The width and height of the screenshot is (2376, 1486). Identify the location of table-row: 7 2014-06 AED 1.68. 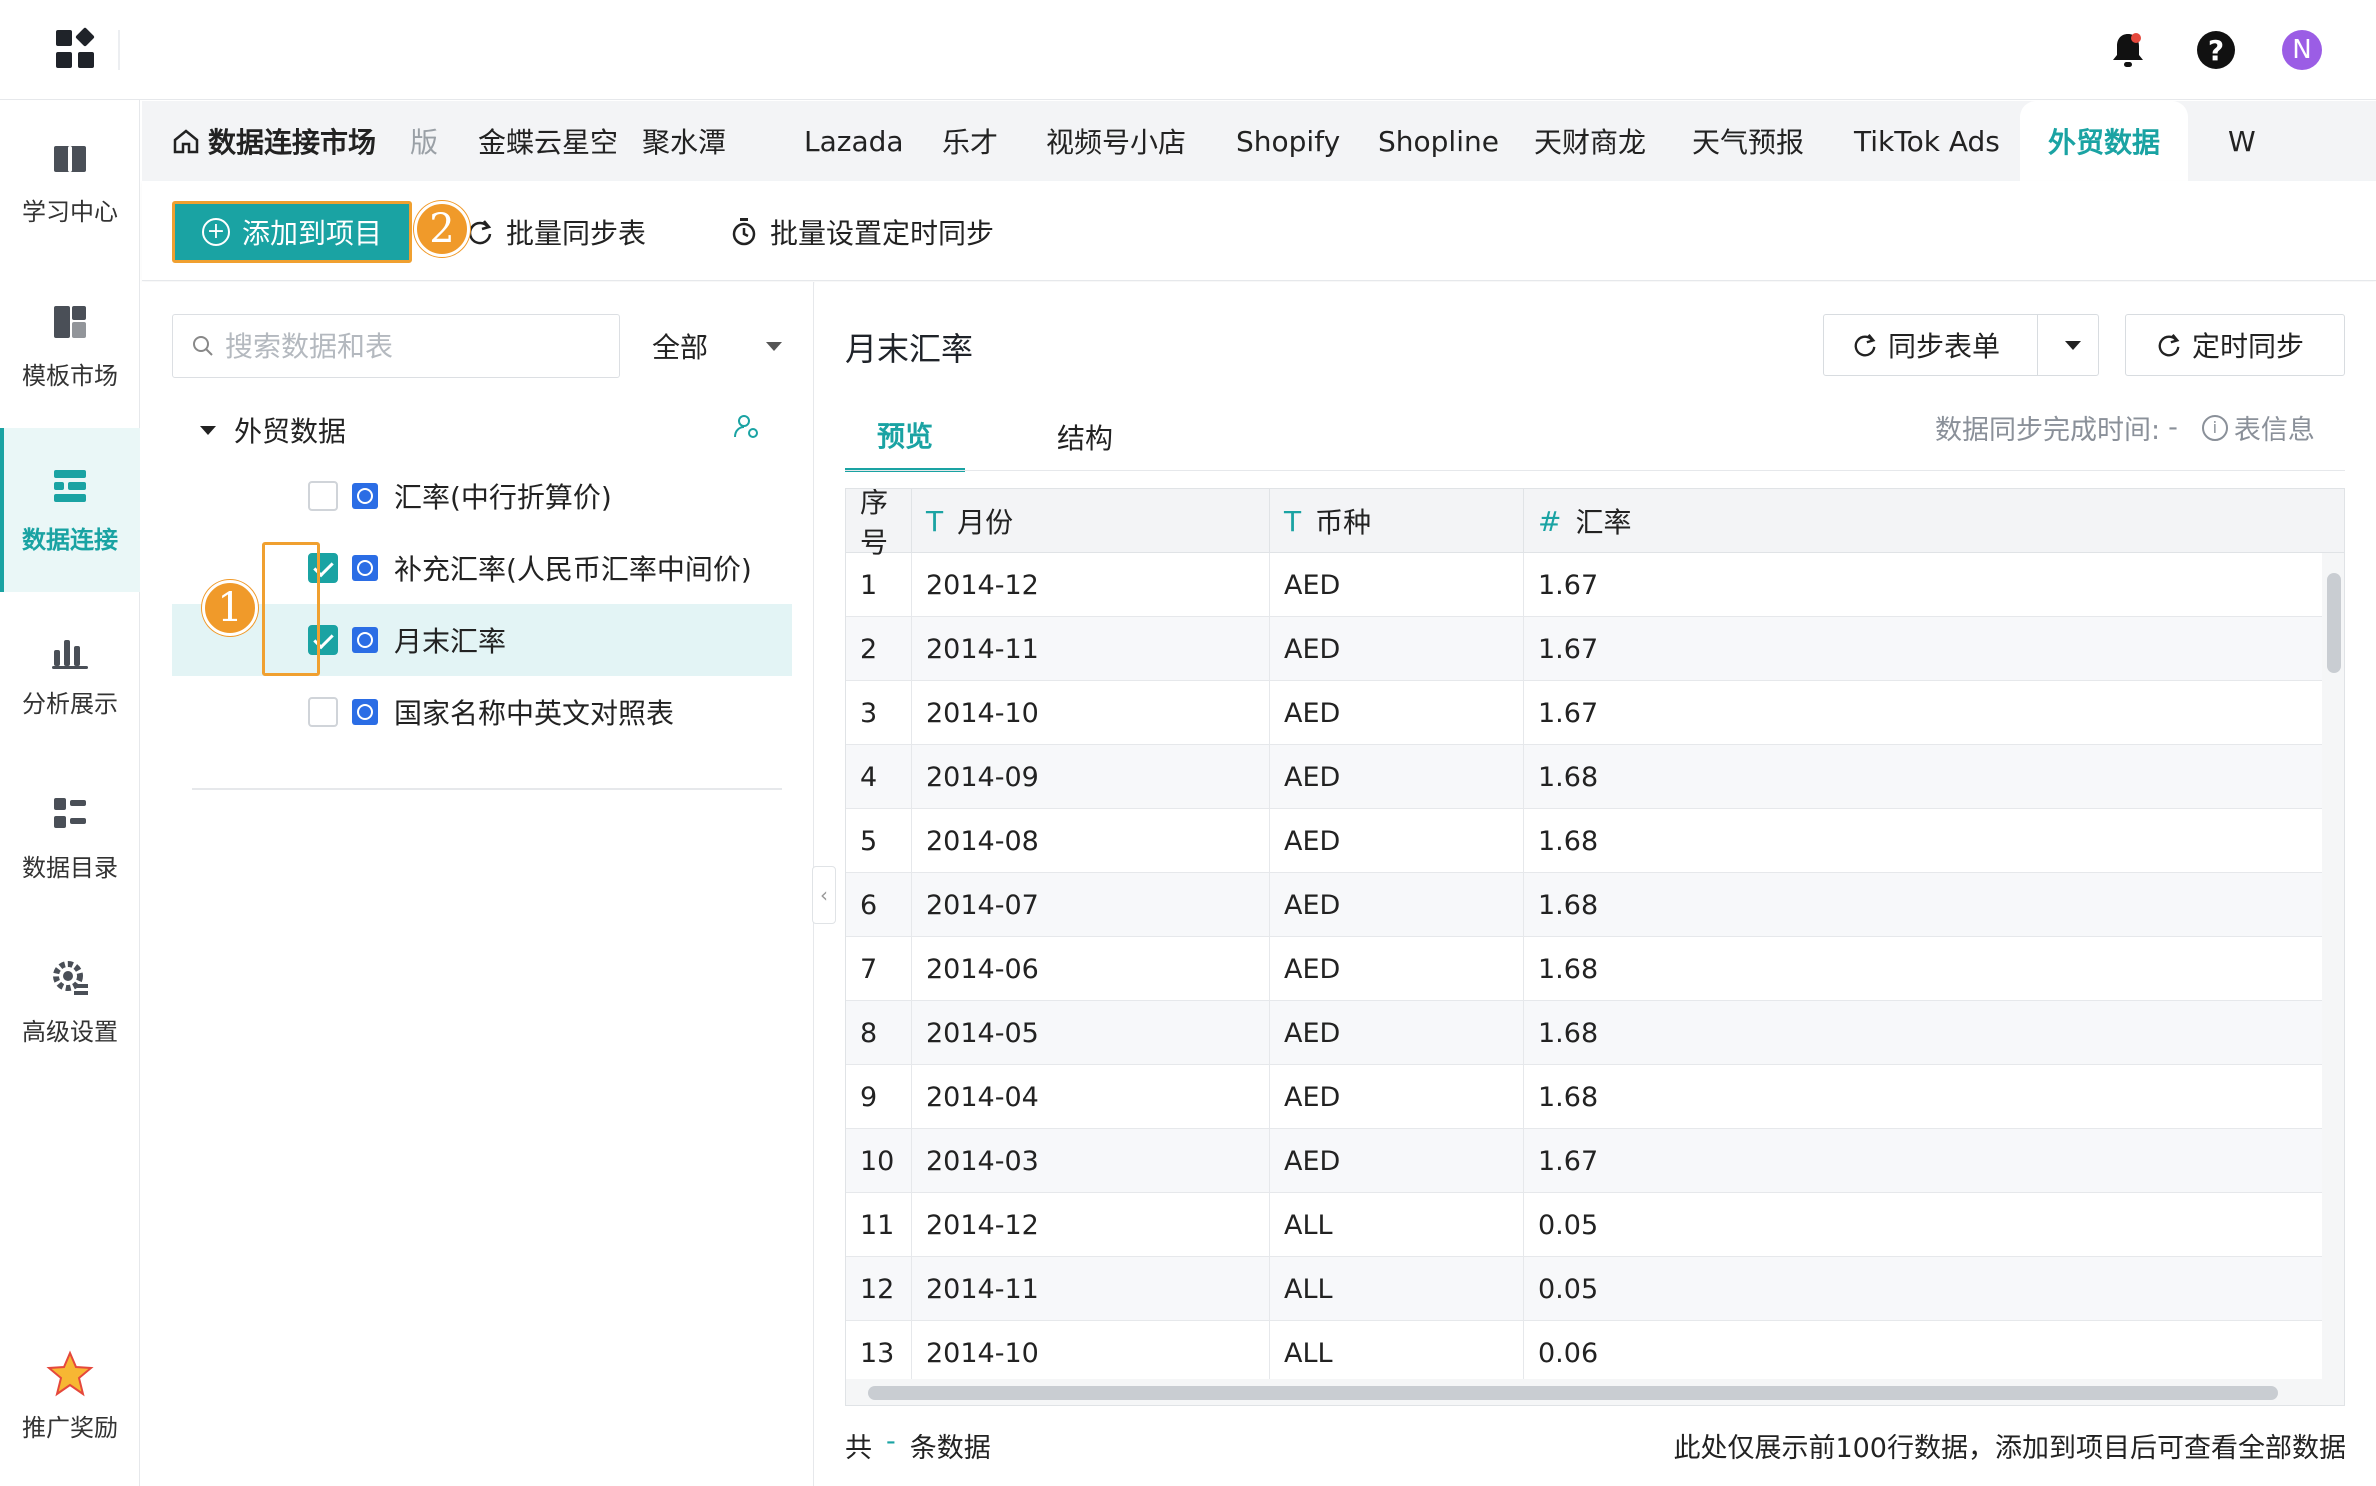
(1584, 969).